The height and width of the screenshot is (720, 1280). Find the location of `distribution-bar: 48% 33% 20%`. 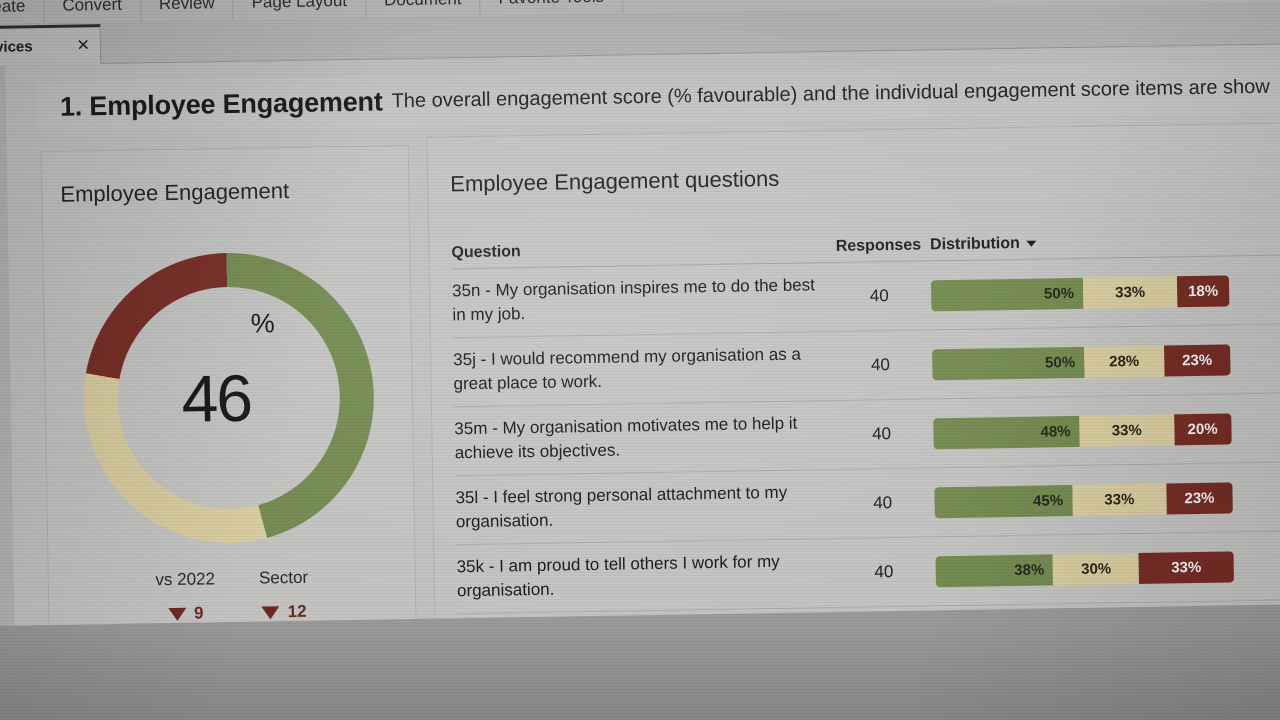

distribution-bar: 48% 33% 20% is located at coordinates (1082, 430).